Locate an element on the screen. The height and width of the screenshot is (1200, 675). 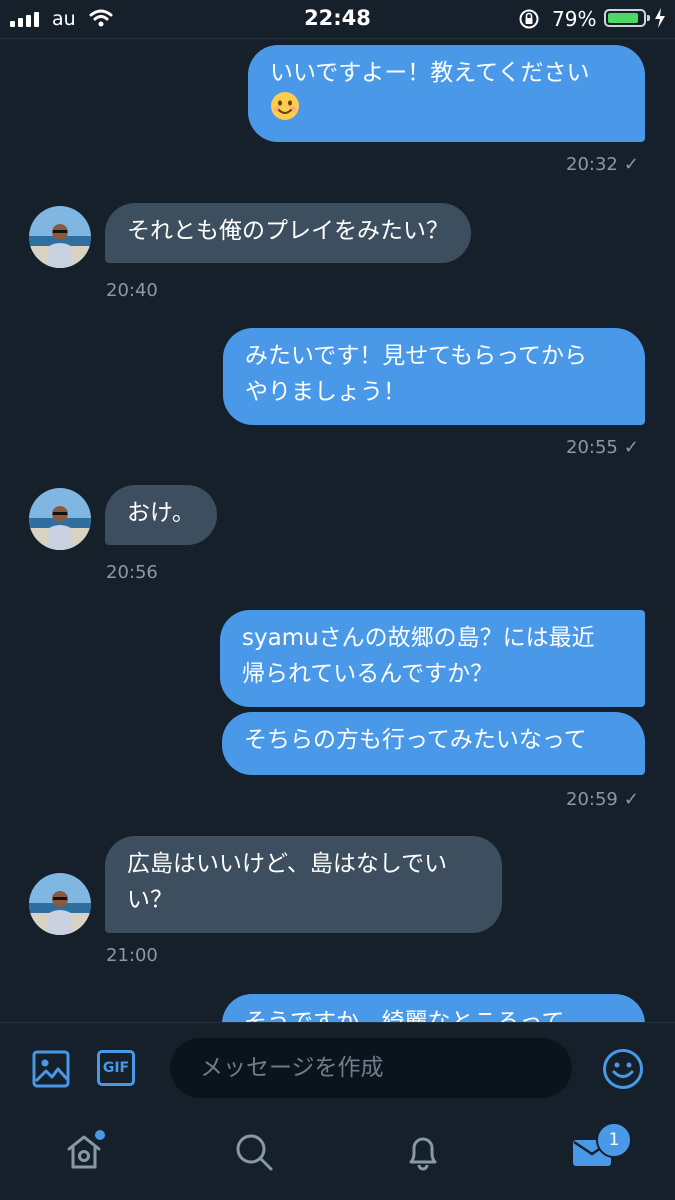
emoji-icon is located at coordinates (623, 1069).